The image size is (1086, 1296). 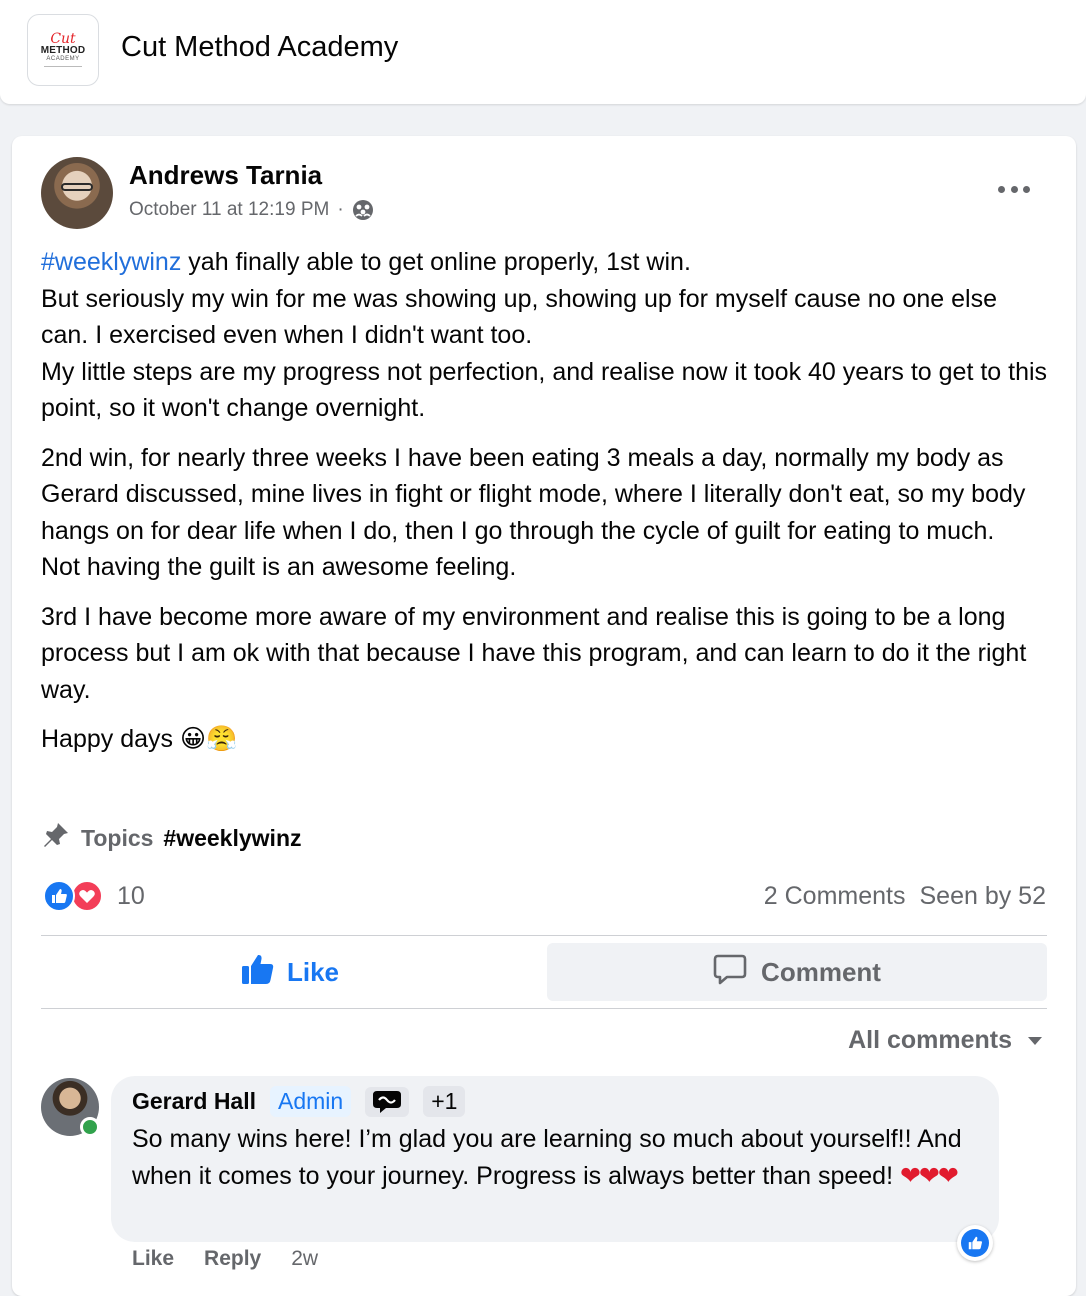 What do you see at coordinates (543, 52) in the screenshot?
I see `group-header: Cut METHOD ACADEMY Cut Method Academy` at bounding box center [543, 52].